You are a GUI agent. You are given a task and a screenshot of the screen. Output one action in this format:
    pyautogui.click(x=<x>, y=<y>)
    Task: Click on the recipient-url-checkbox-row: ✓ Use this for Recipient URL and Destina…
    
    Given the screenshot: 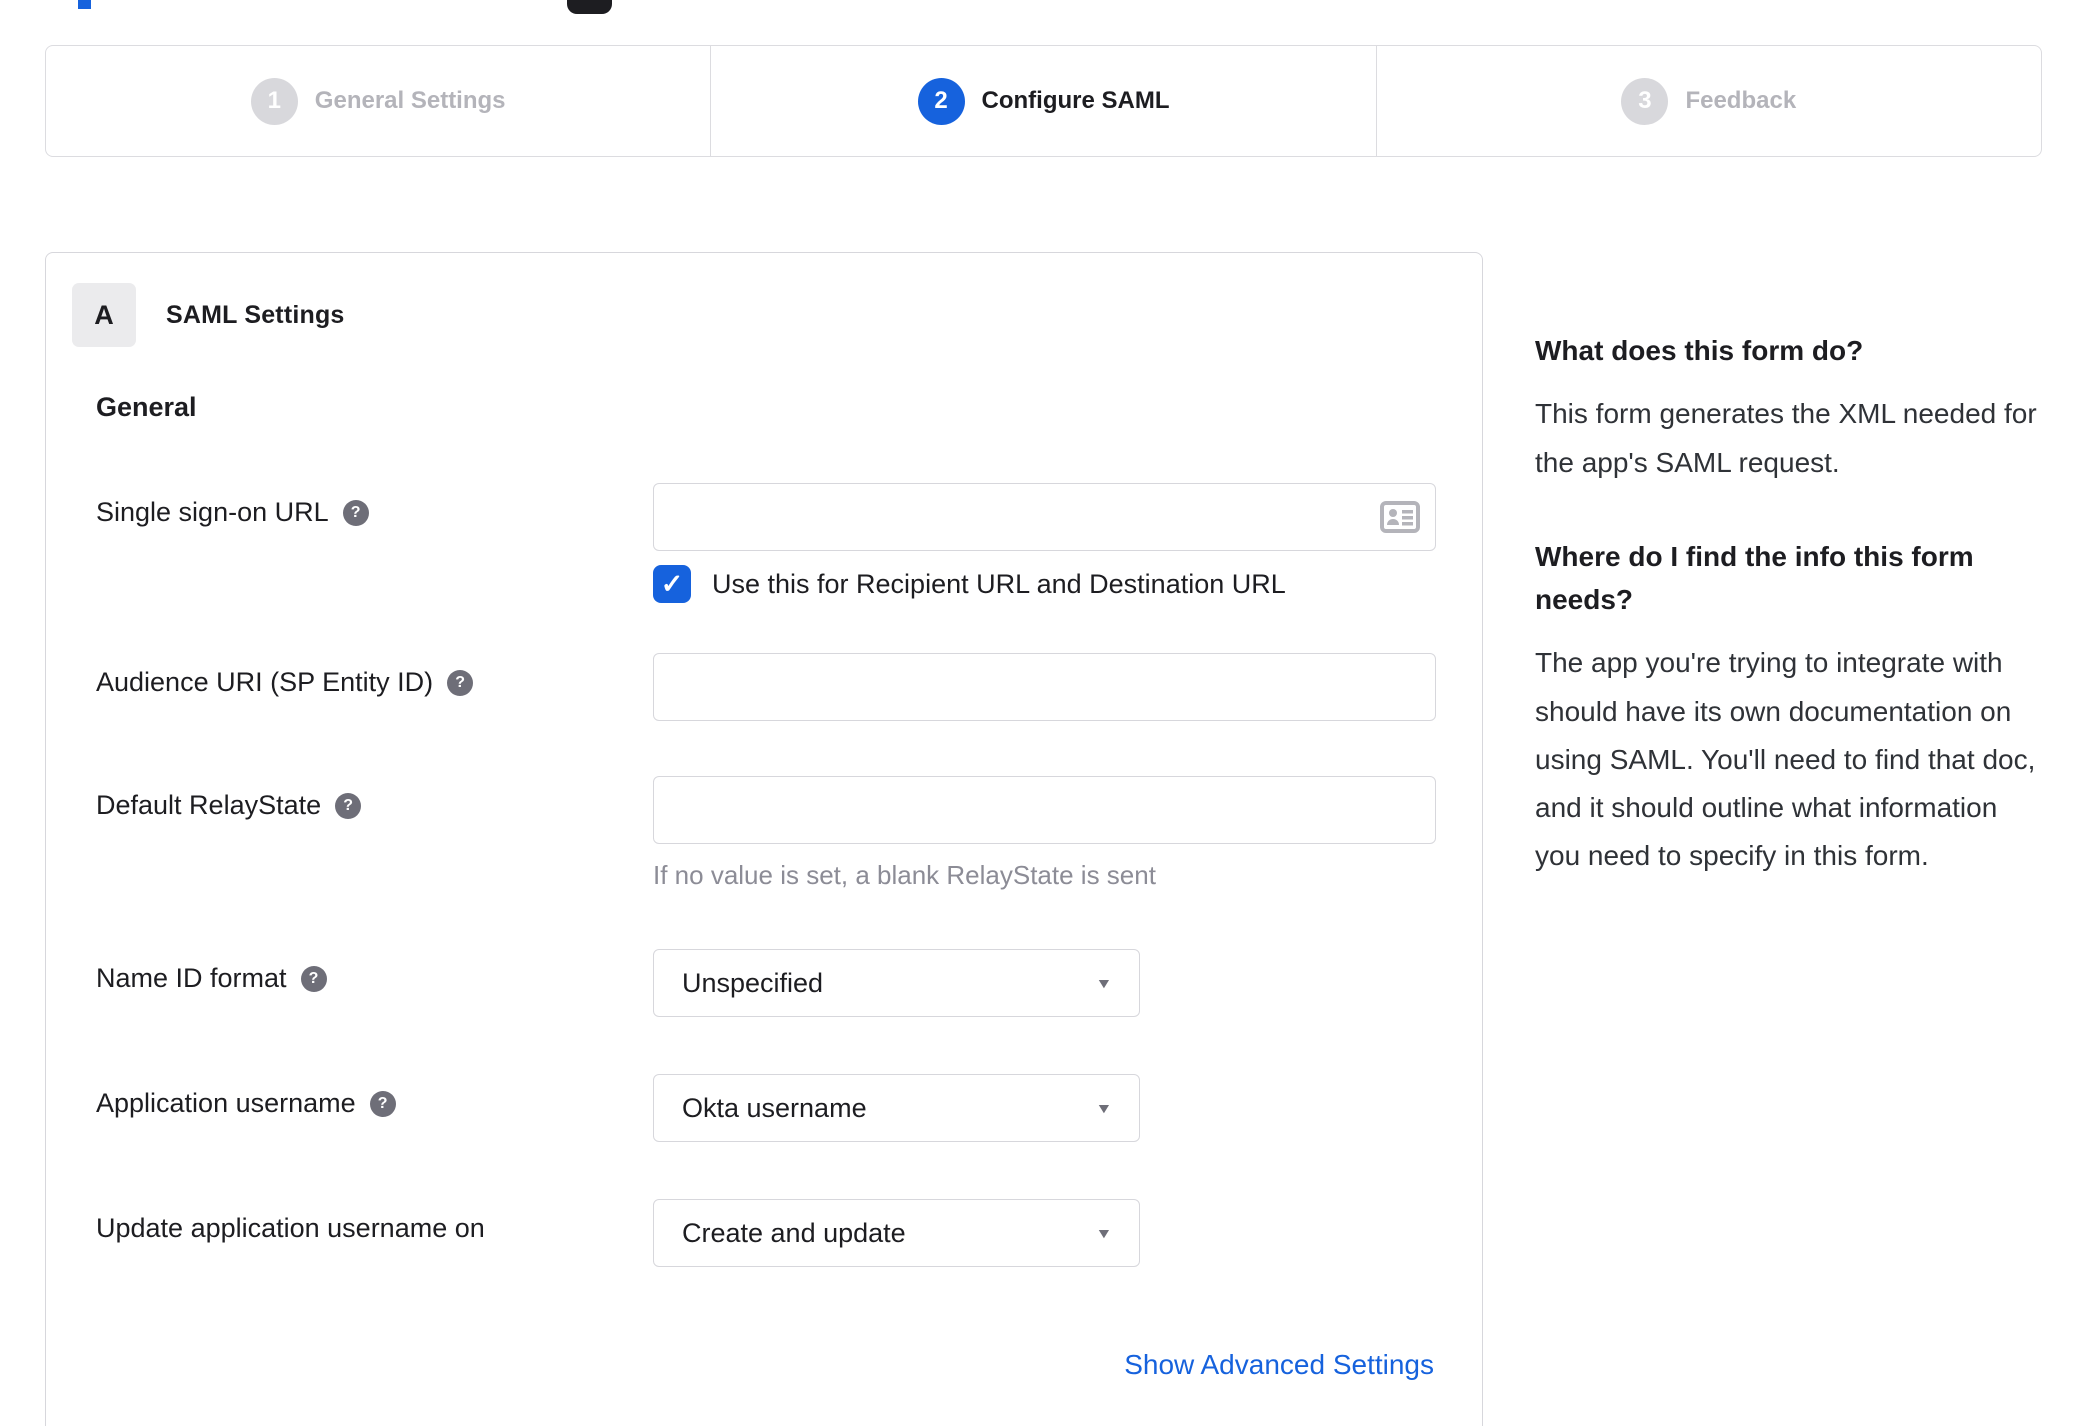 What is the action you would take?
    pyautogui.click(x=1067, y=584)
    